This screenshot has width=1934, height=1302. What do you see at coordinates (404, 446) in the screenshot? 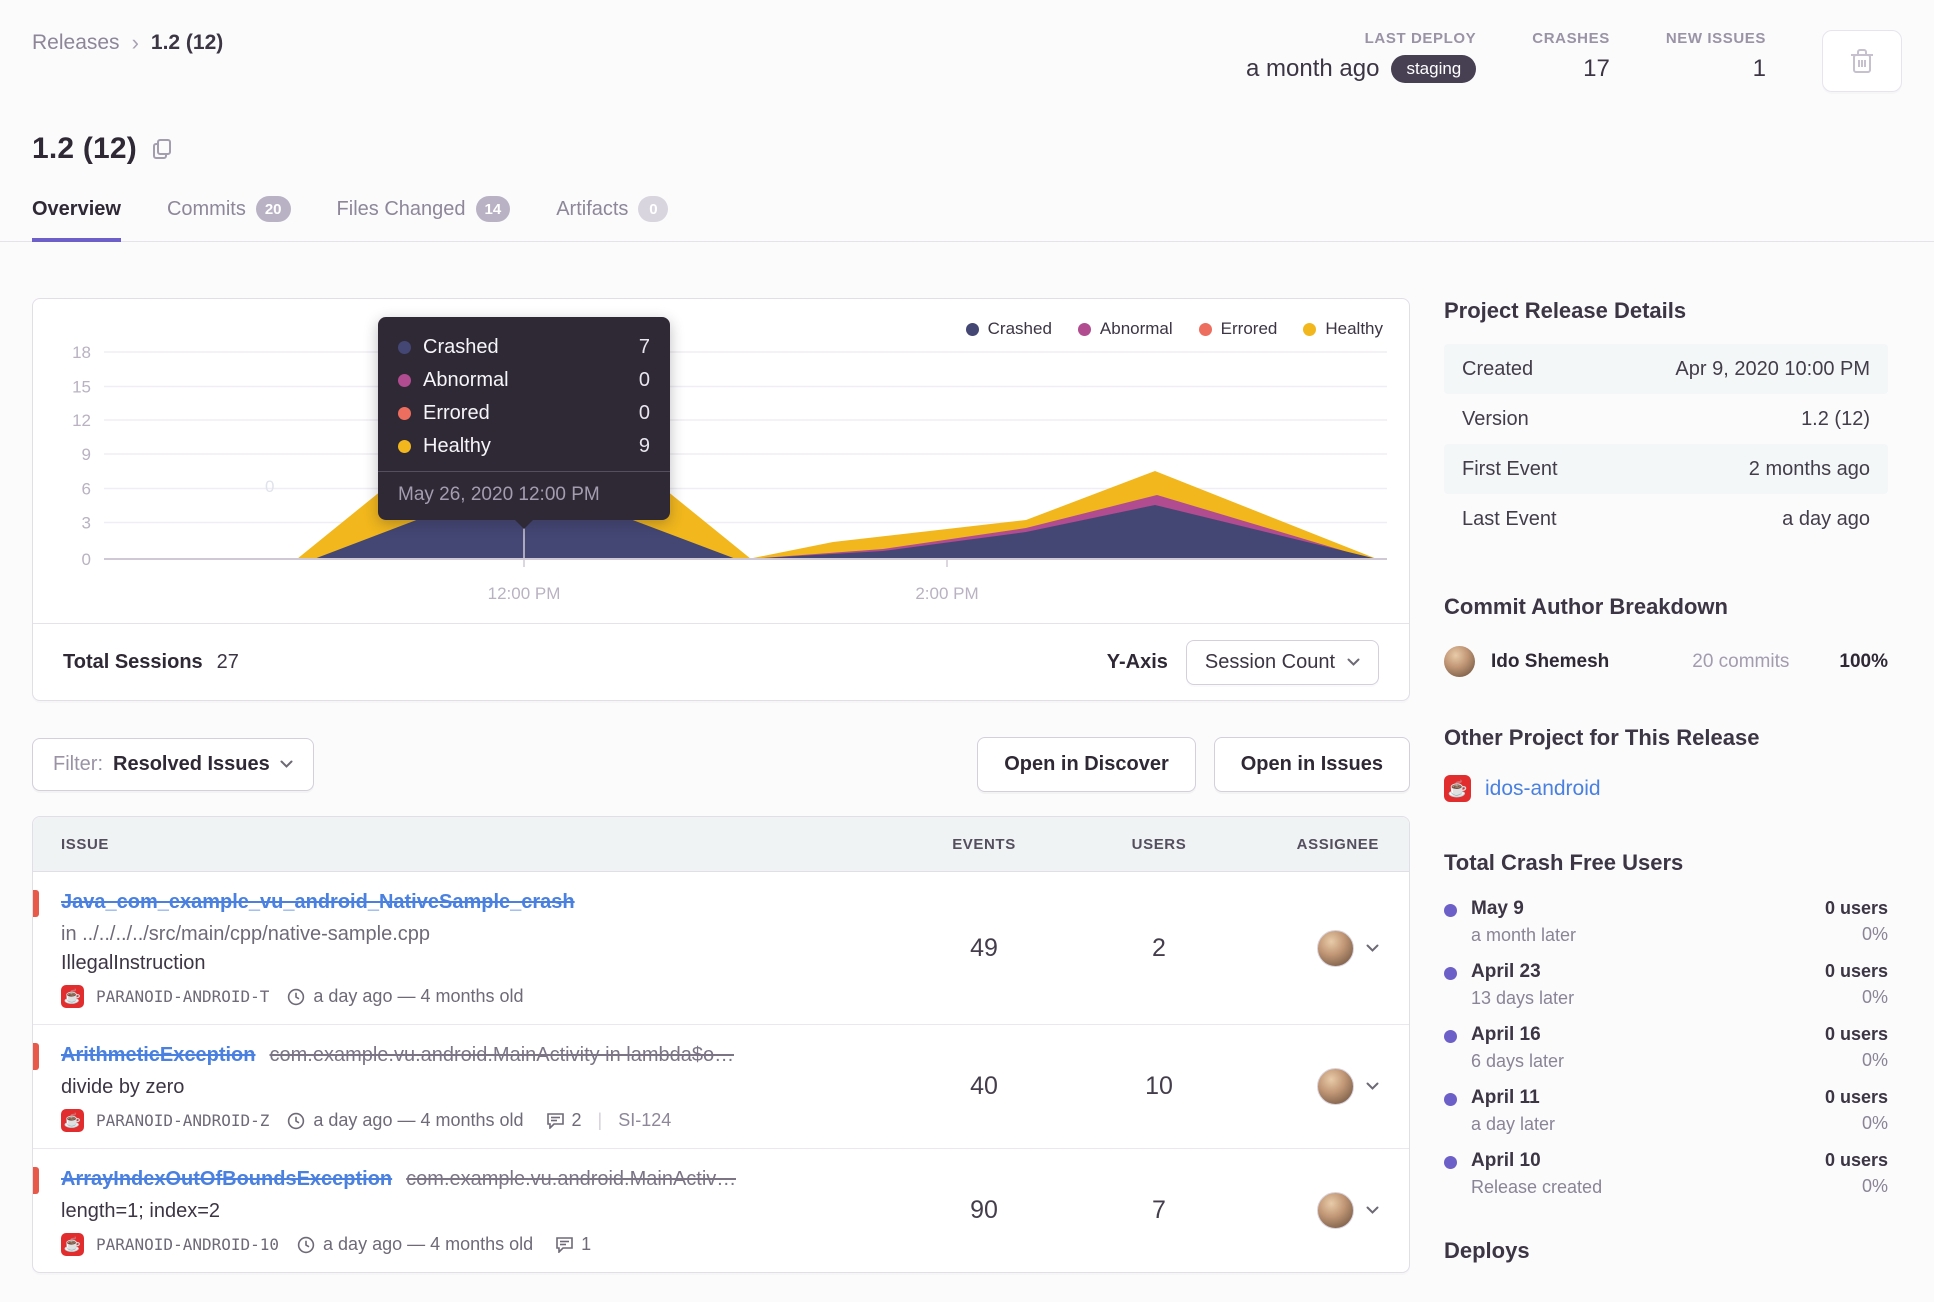
I see `healthy-dot-icon` at bounding box center [404, 446].